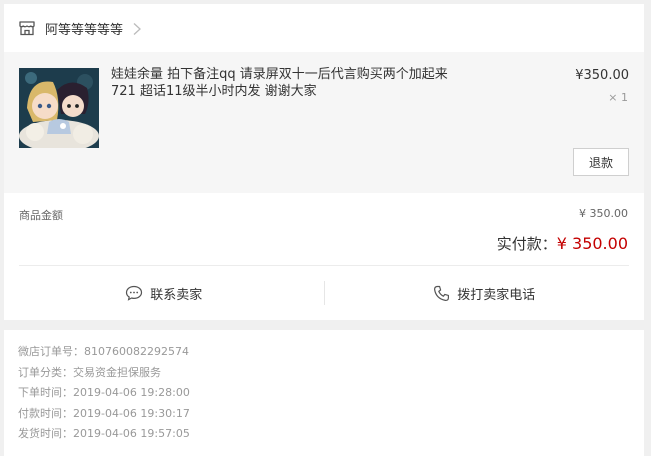 This screenshot has width=651, height=456. I want to click on order-category: 订单分类：交易资金担保服务, so click(89, 372).